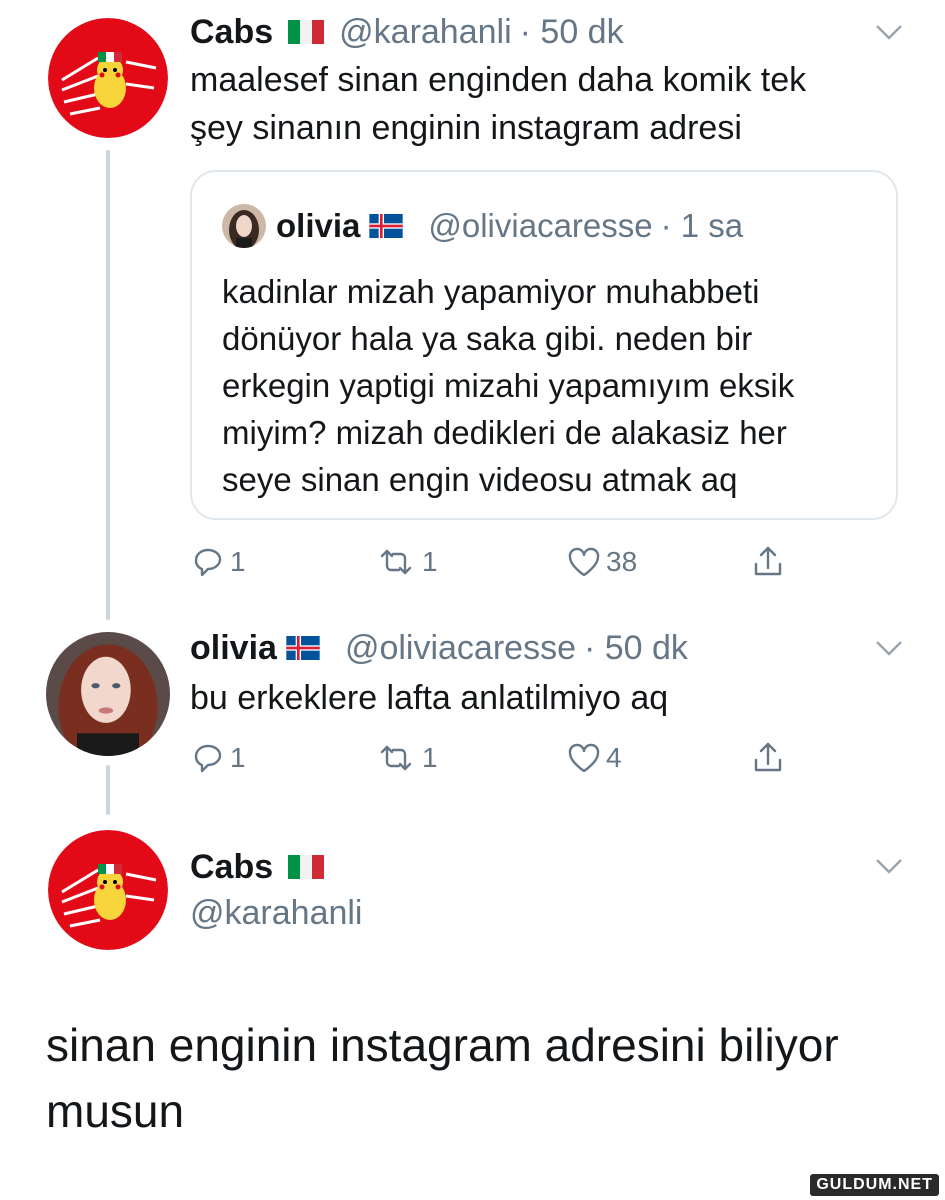  Describe the element at coordinates (504, 432) in the screenshot. I see `text-line: miyim? mizah dedikleri de alakasiz her` at that location.